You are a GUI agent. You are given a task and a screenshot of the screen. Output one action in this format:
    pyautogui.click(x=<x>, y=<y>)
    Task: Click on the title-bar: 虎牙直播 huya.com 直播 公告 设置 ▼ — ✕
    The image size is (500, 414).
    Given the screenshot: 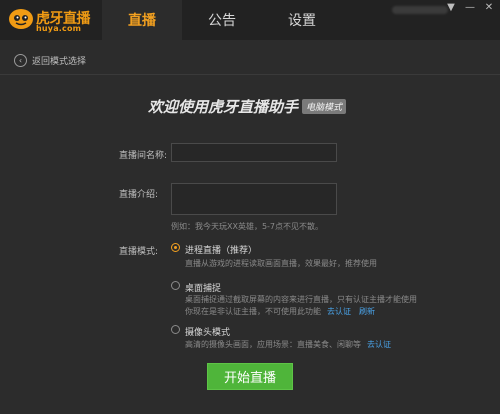 What is the action you would take?
    pyautogui.click(x=250, y=20)
    